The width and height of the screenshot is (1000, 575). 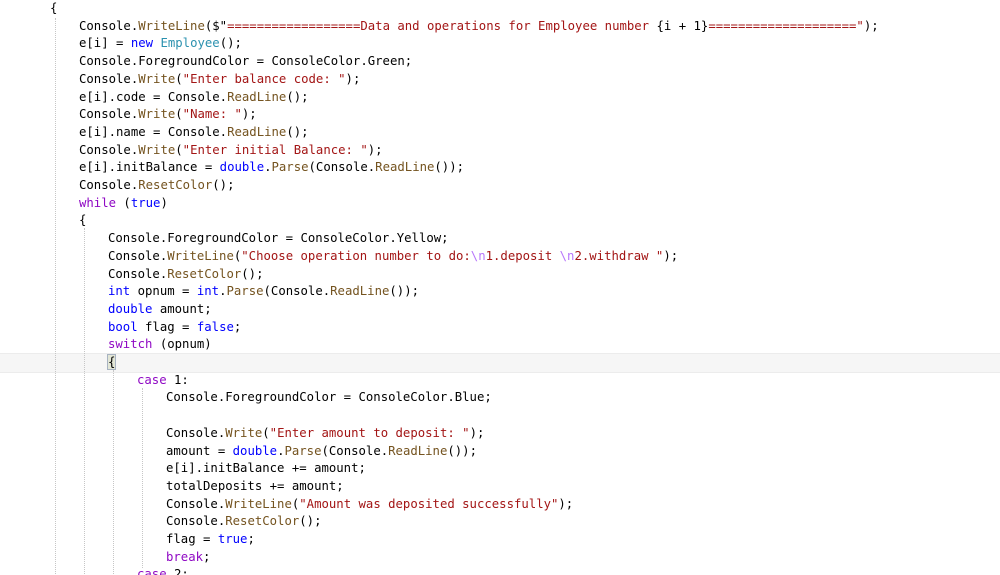 What do you see at coordinates (142, 43) in the screenshot?
I see `code-token: new` at bounding box center [142, 43].